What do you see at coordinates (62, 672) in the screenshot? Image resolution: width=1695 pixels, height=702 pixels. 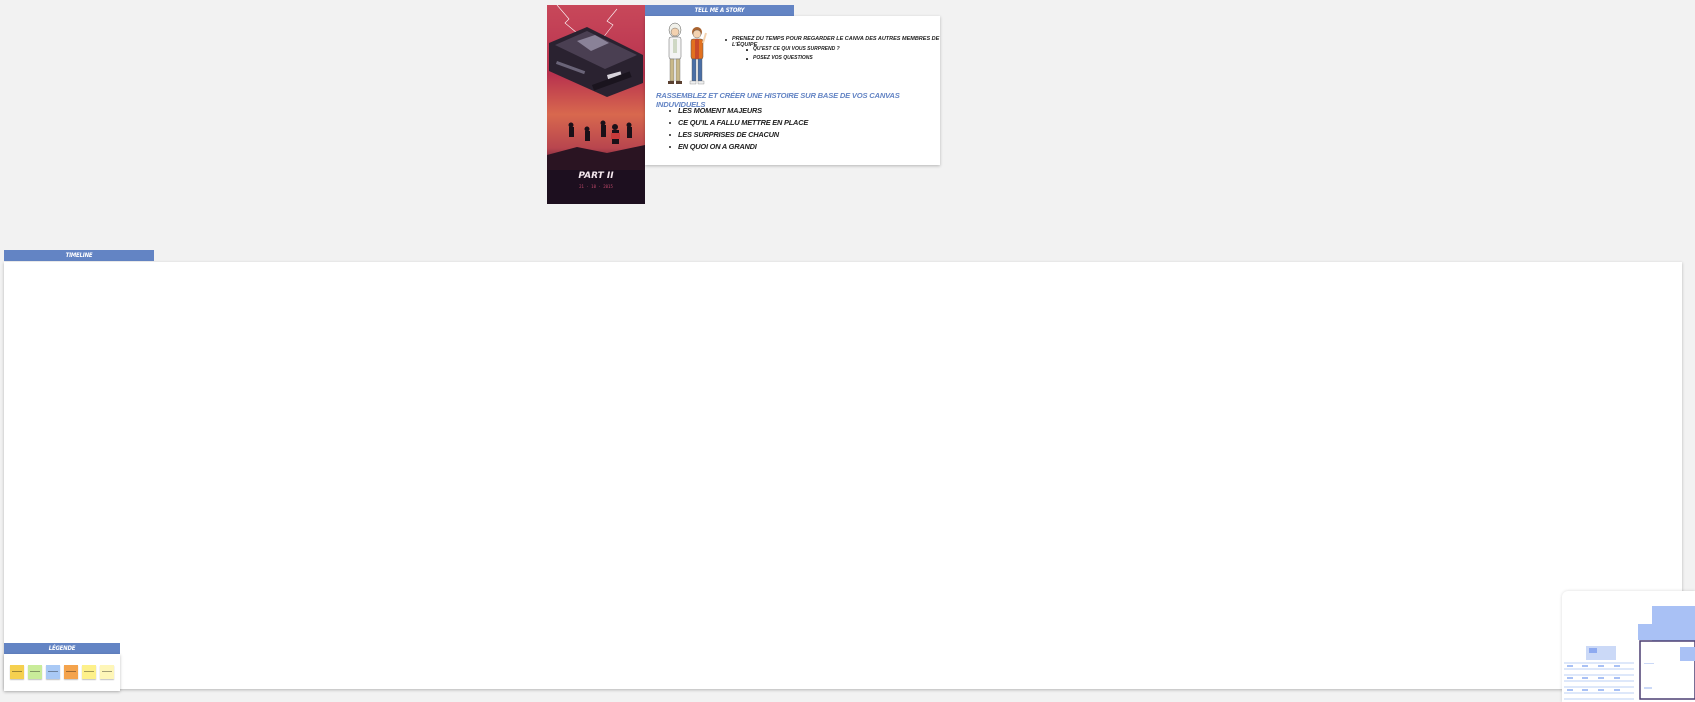 I see `legend-frame` at bounding box center [62, 672].